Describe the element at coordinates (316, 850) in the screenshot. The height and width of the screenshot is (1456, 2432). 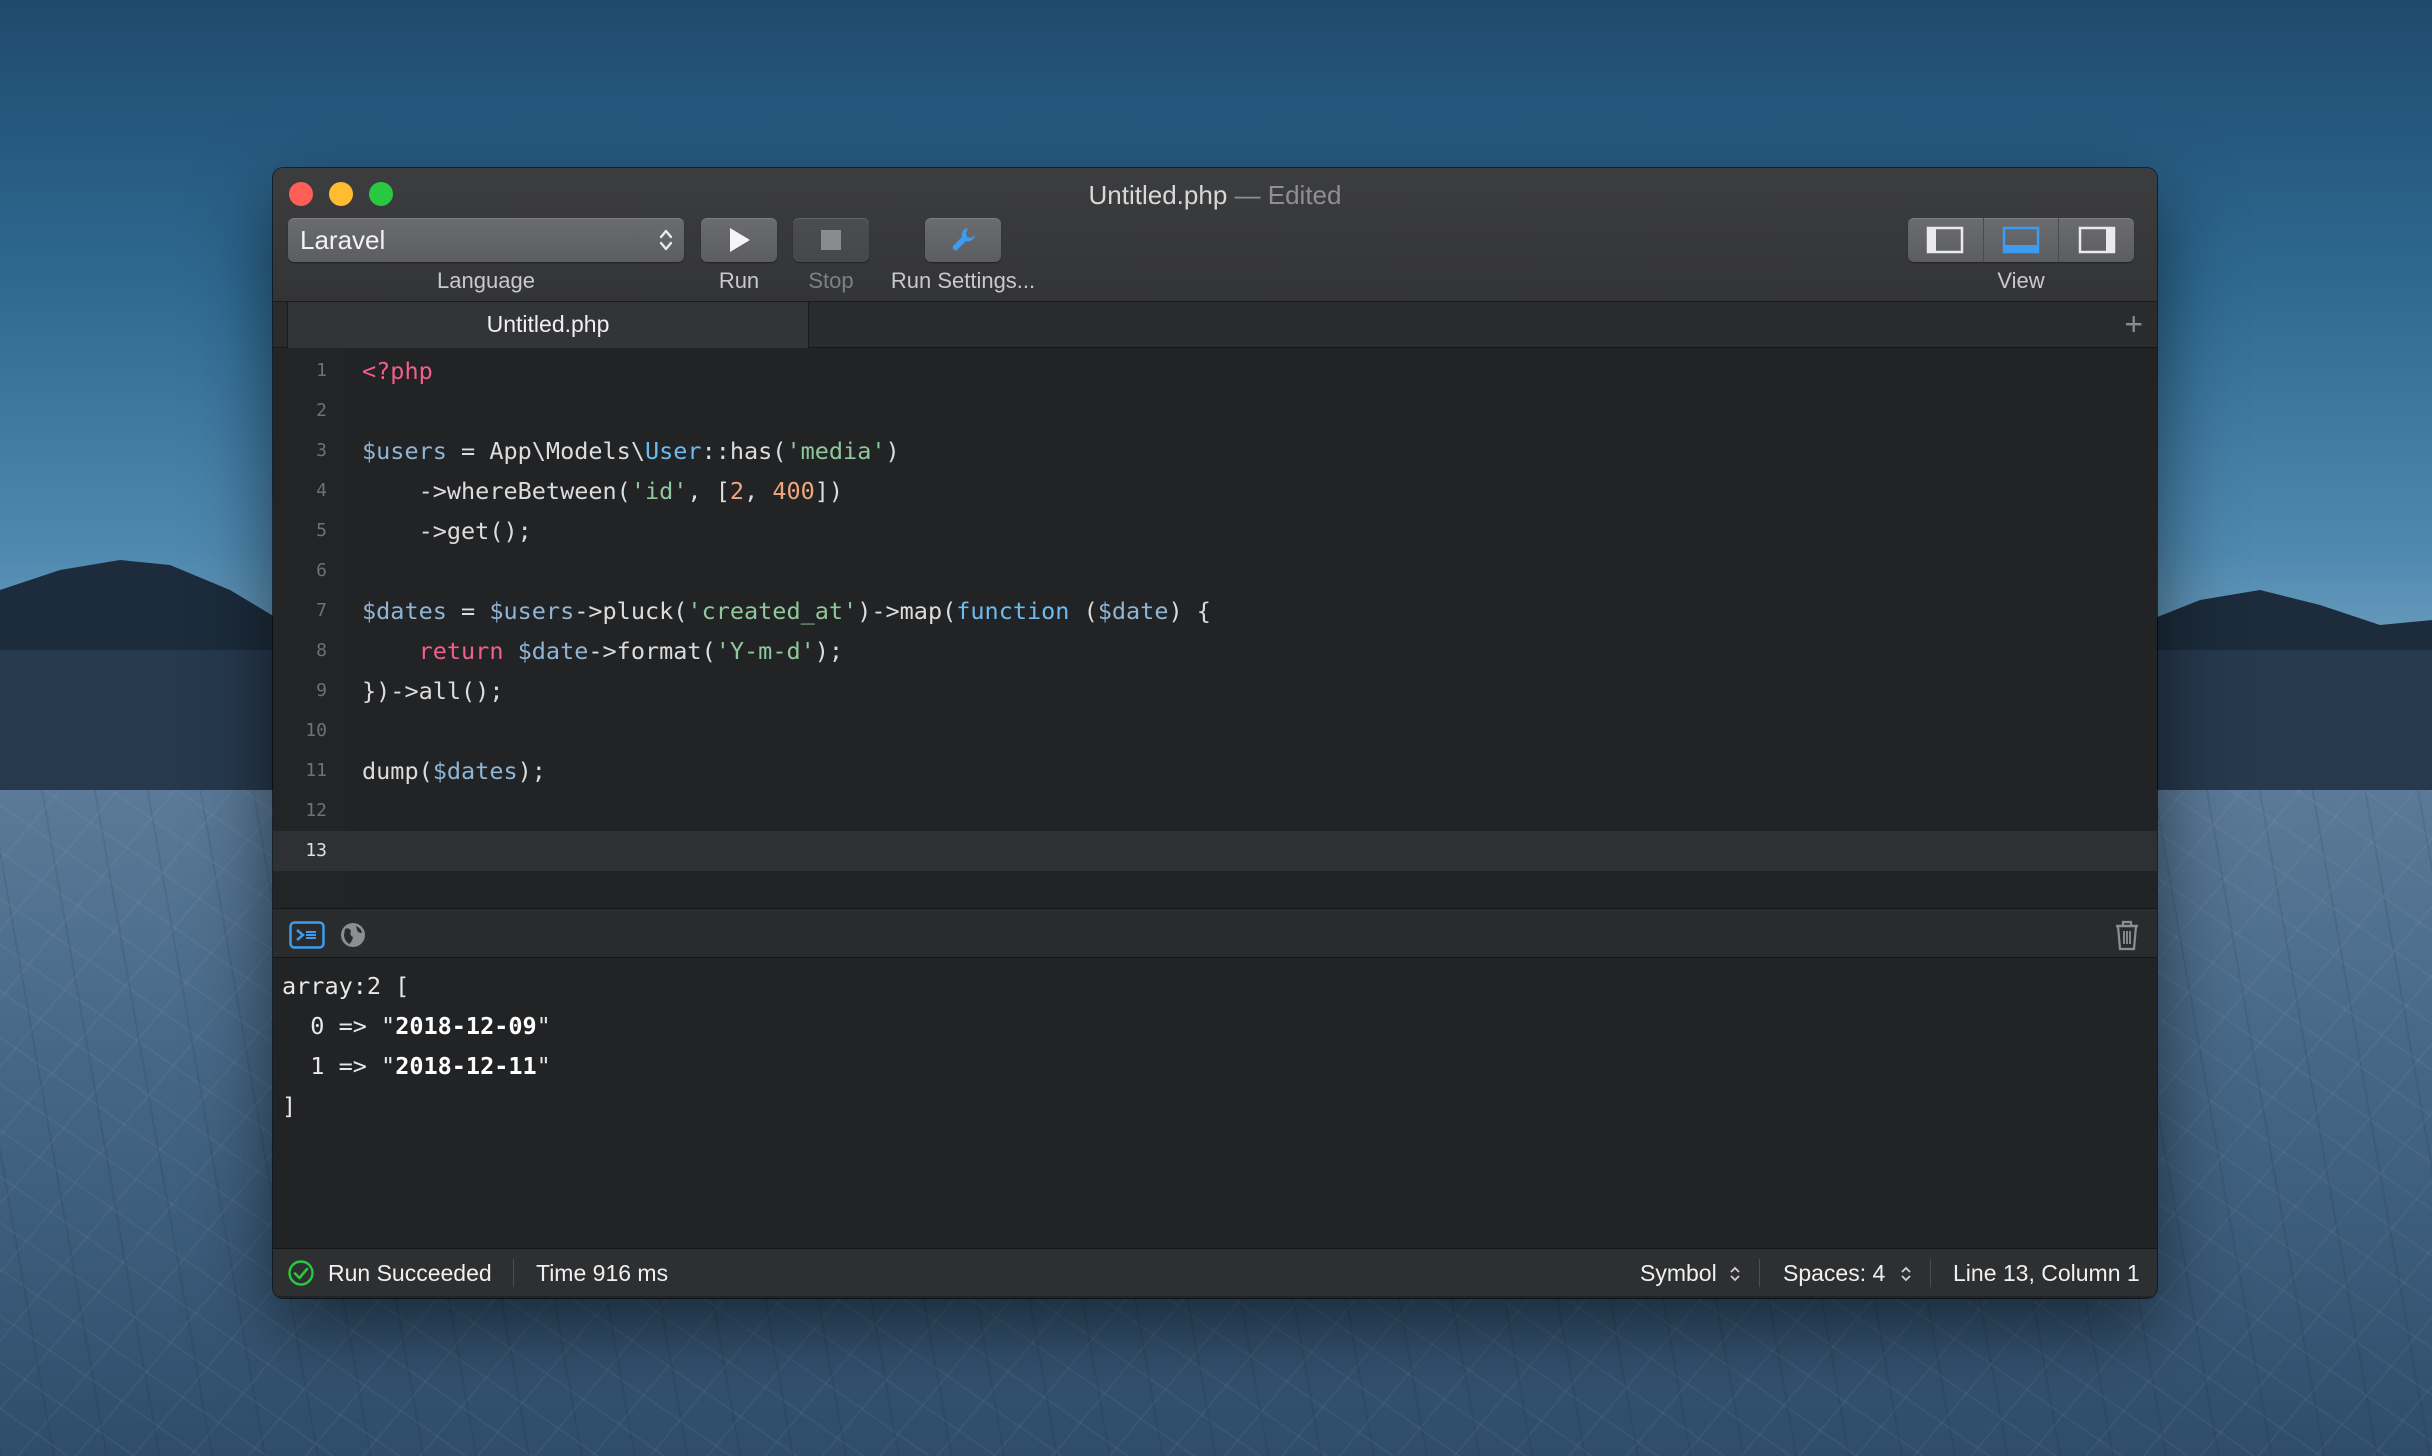
I see `line-number: 13` at that location.